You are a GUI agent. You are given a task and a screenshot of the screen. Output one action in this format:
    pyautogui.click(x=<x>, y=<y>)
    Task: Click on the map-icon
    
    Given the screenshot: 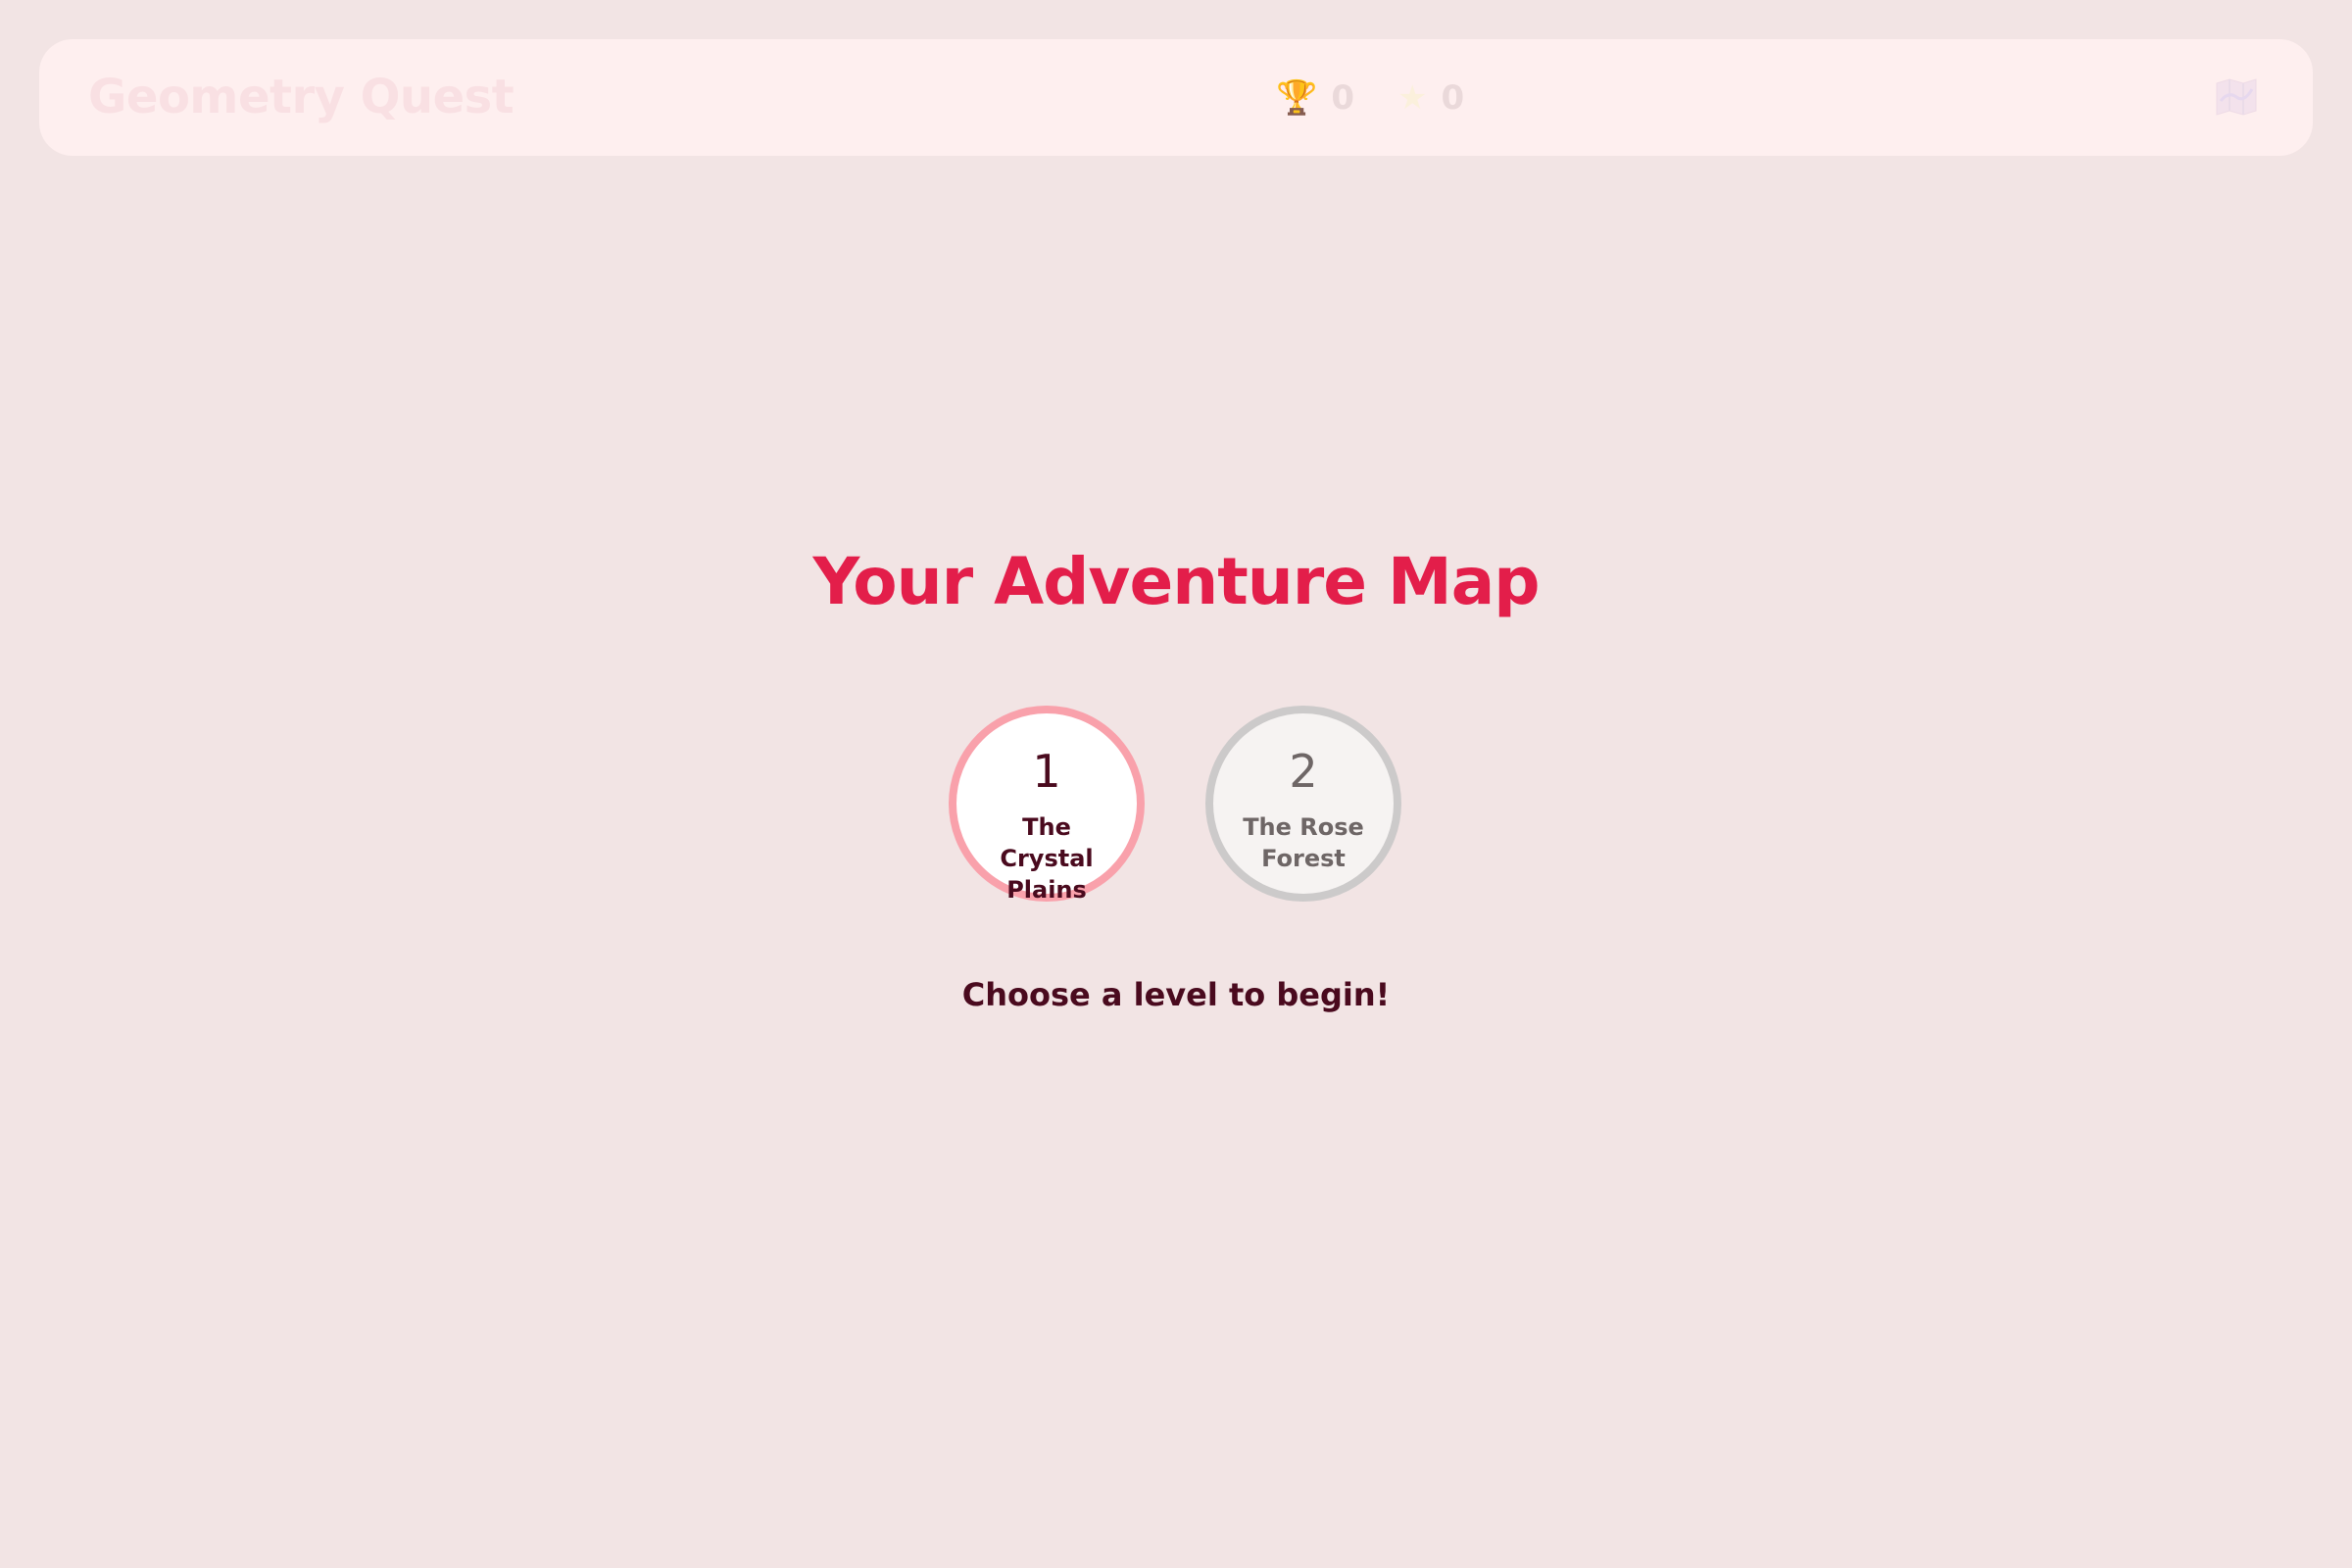 What is the action you would take?
    pyautogui.click(x=2236, y=97)
    